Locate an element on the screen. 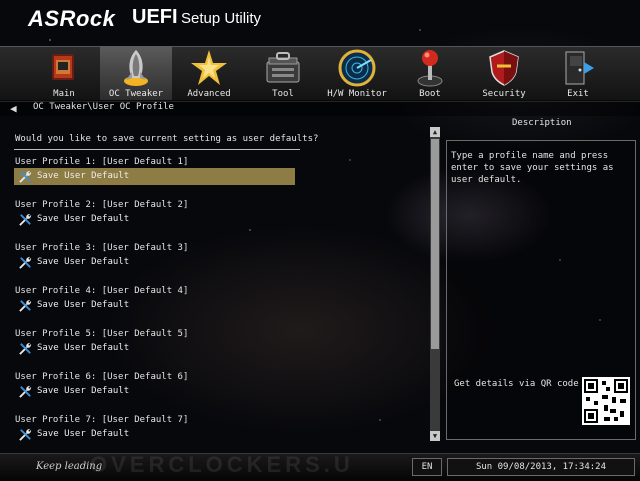 The height and width of the screenshot is (481, 640). tab-label: Security is located at coordinates (504, 94).